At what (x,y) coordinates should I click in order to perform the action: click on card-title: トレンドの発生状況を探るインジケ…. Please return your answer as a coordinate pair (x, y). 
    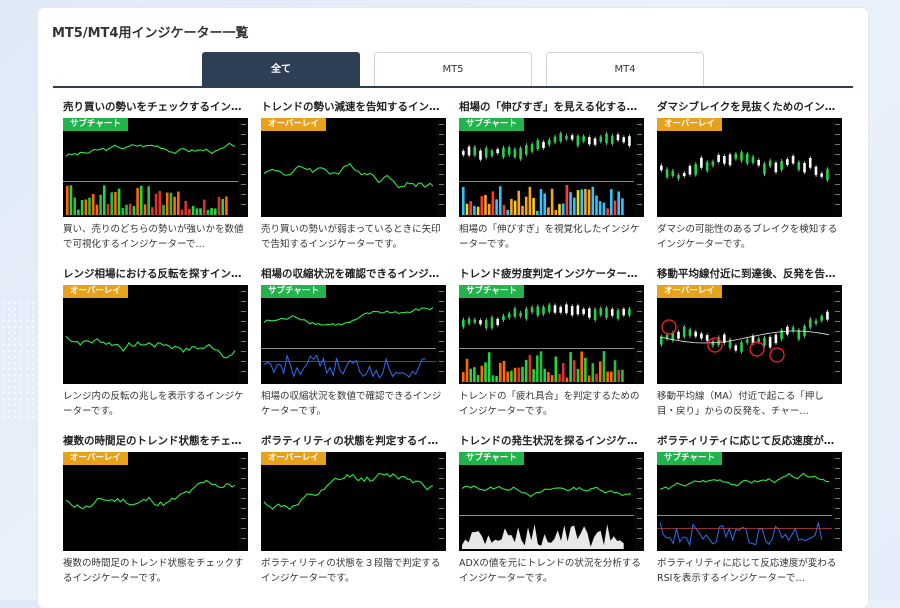
    Looking at the image, I should click on (551, 441).